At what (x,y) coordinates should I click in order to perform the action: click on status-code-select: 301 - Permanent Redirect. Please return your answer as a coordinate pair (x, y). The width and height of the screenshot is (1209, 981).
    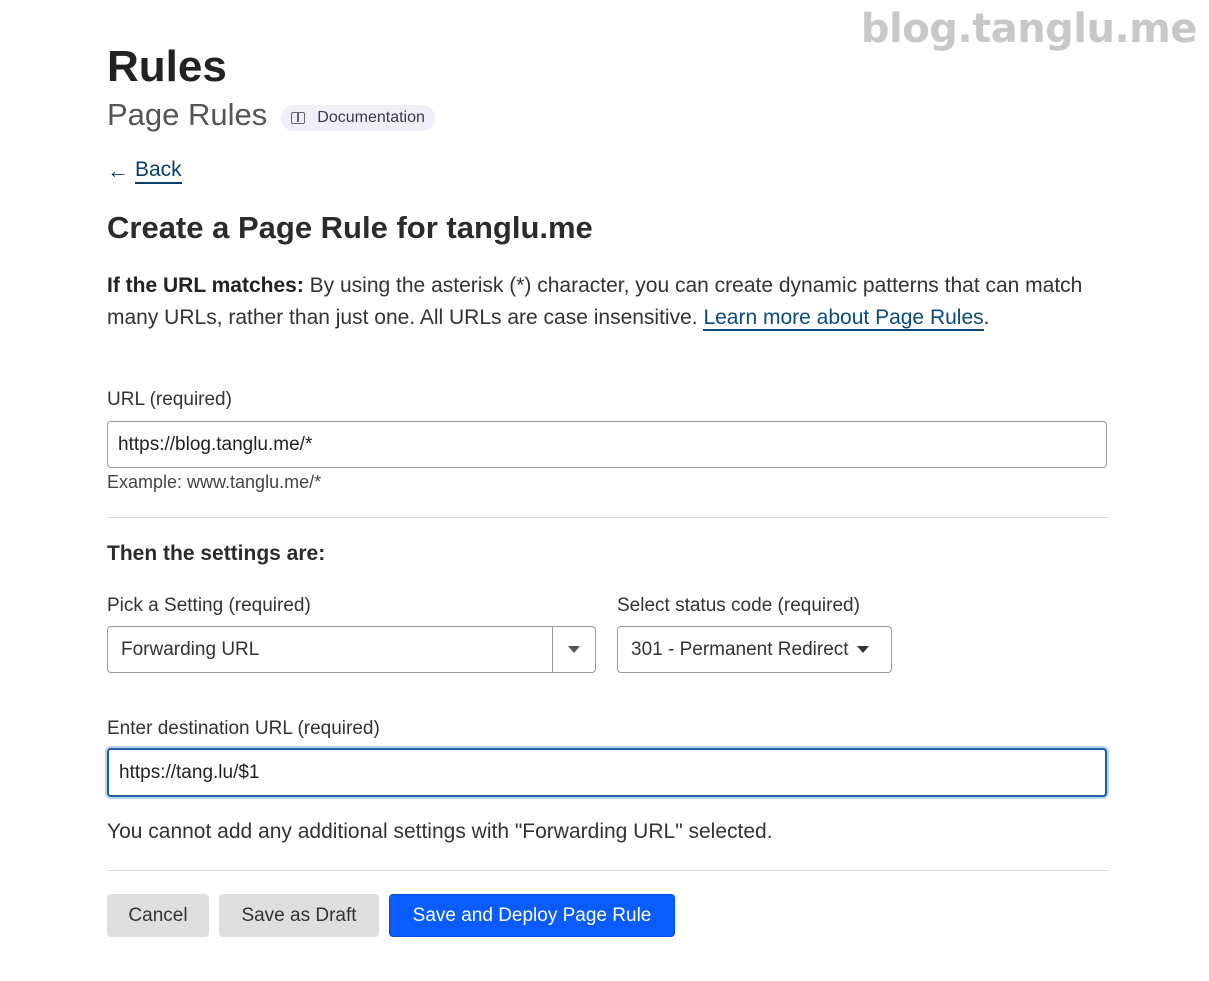
    Looking at the image, I should click on (754, 649).